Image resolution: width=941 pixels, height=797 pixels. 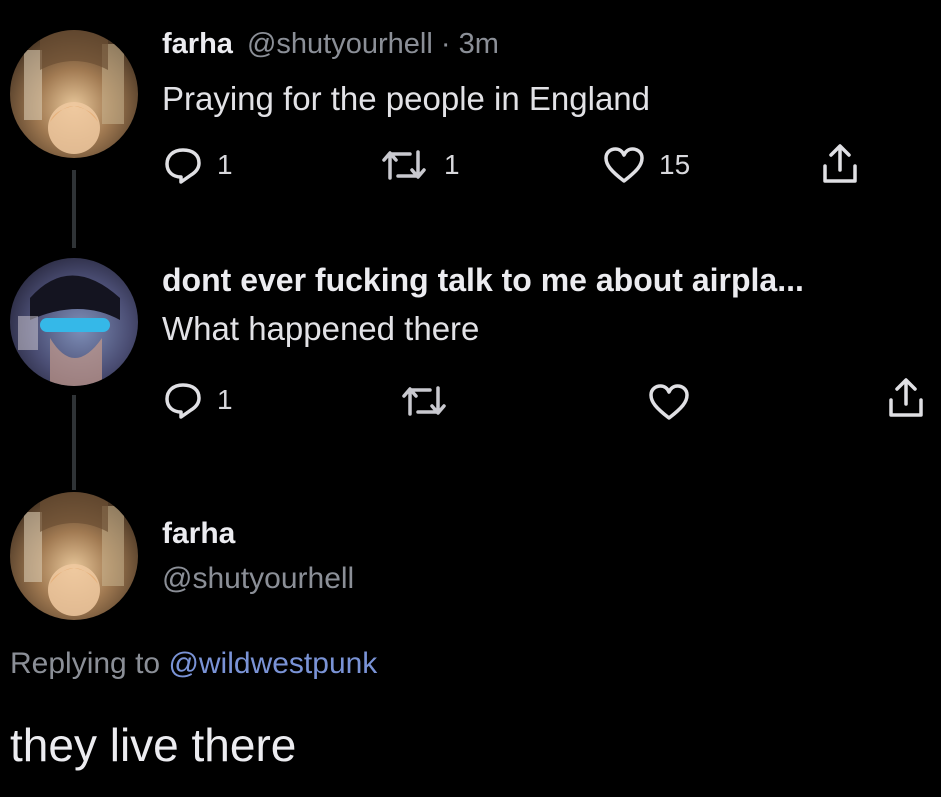 What do you see at coordinates (452, 164) in the screenshot?
I see `tweet1-retweet-count: 1` at bounding box center [452, 164].